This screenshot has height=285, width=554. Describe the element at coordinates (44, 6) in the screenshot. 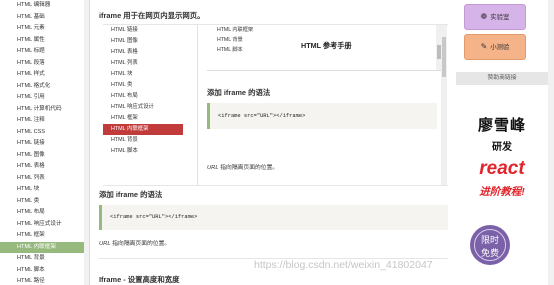

I see `sidebar-item: HTML 编辑器` at that location.